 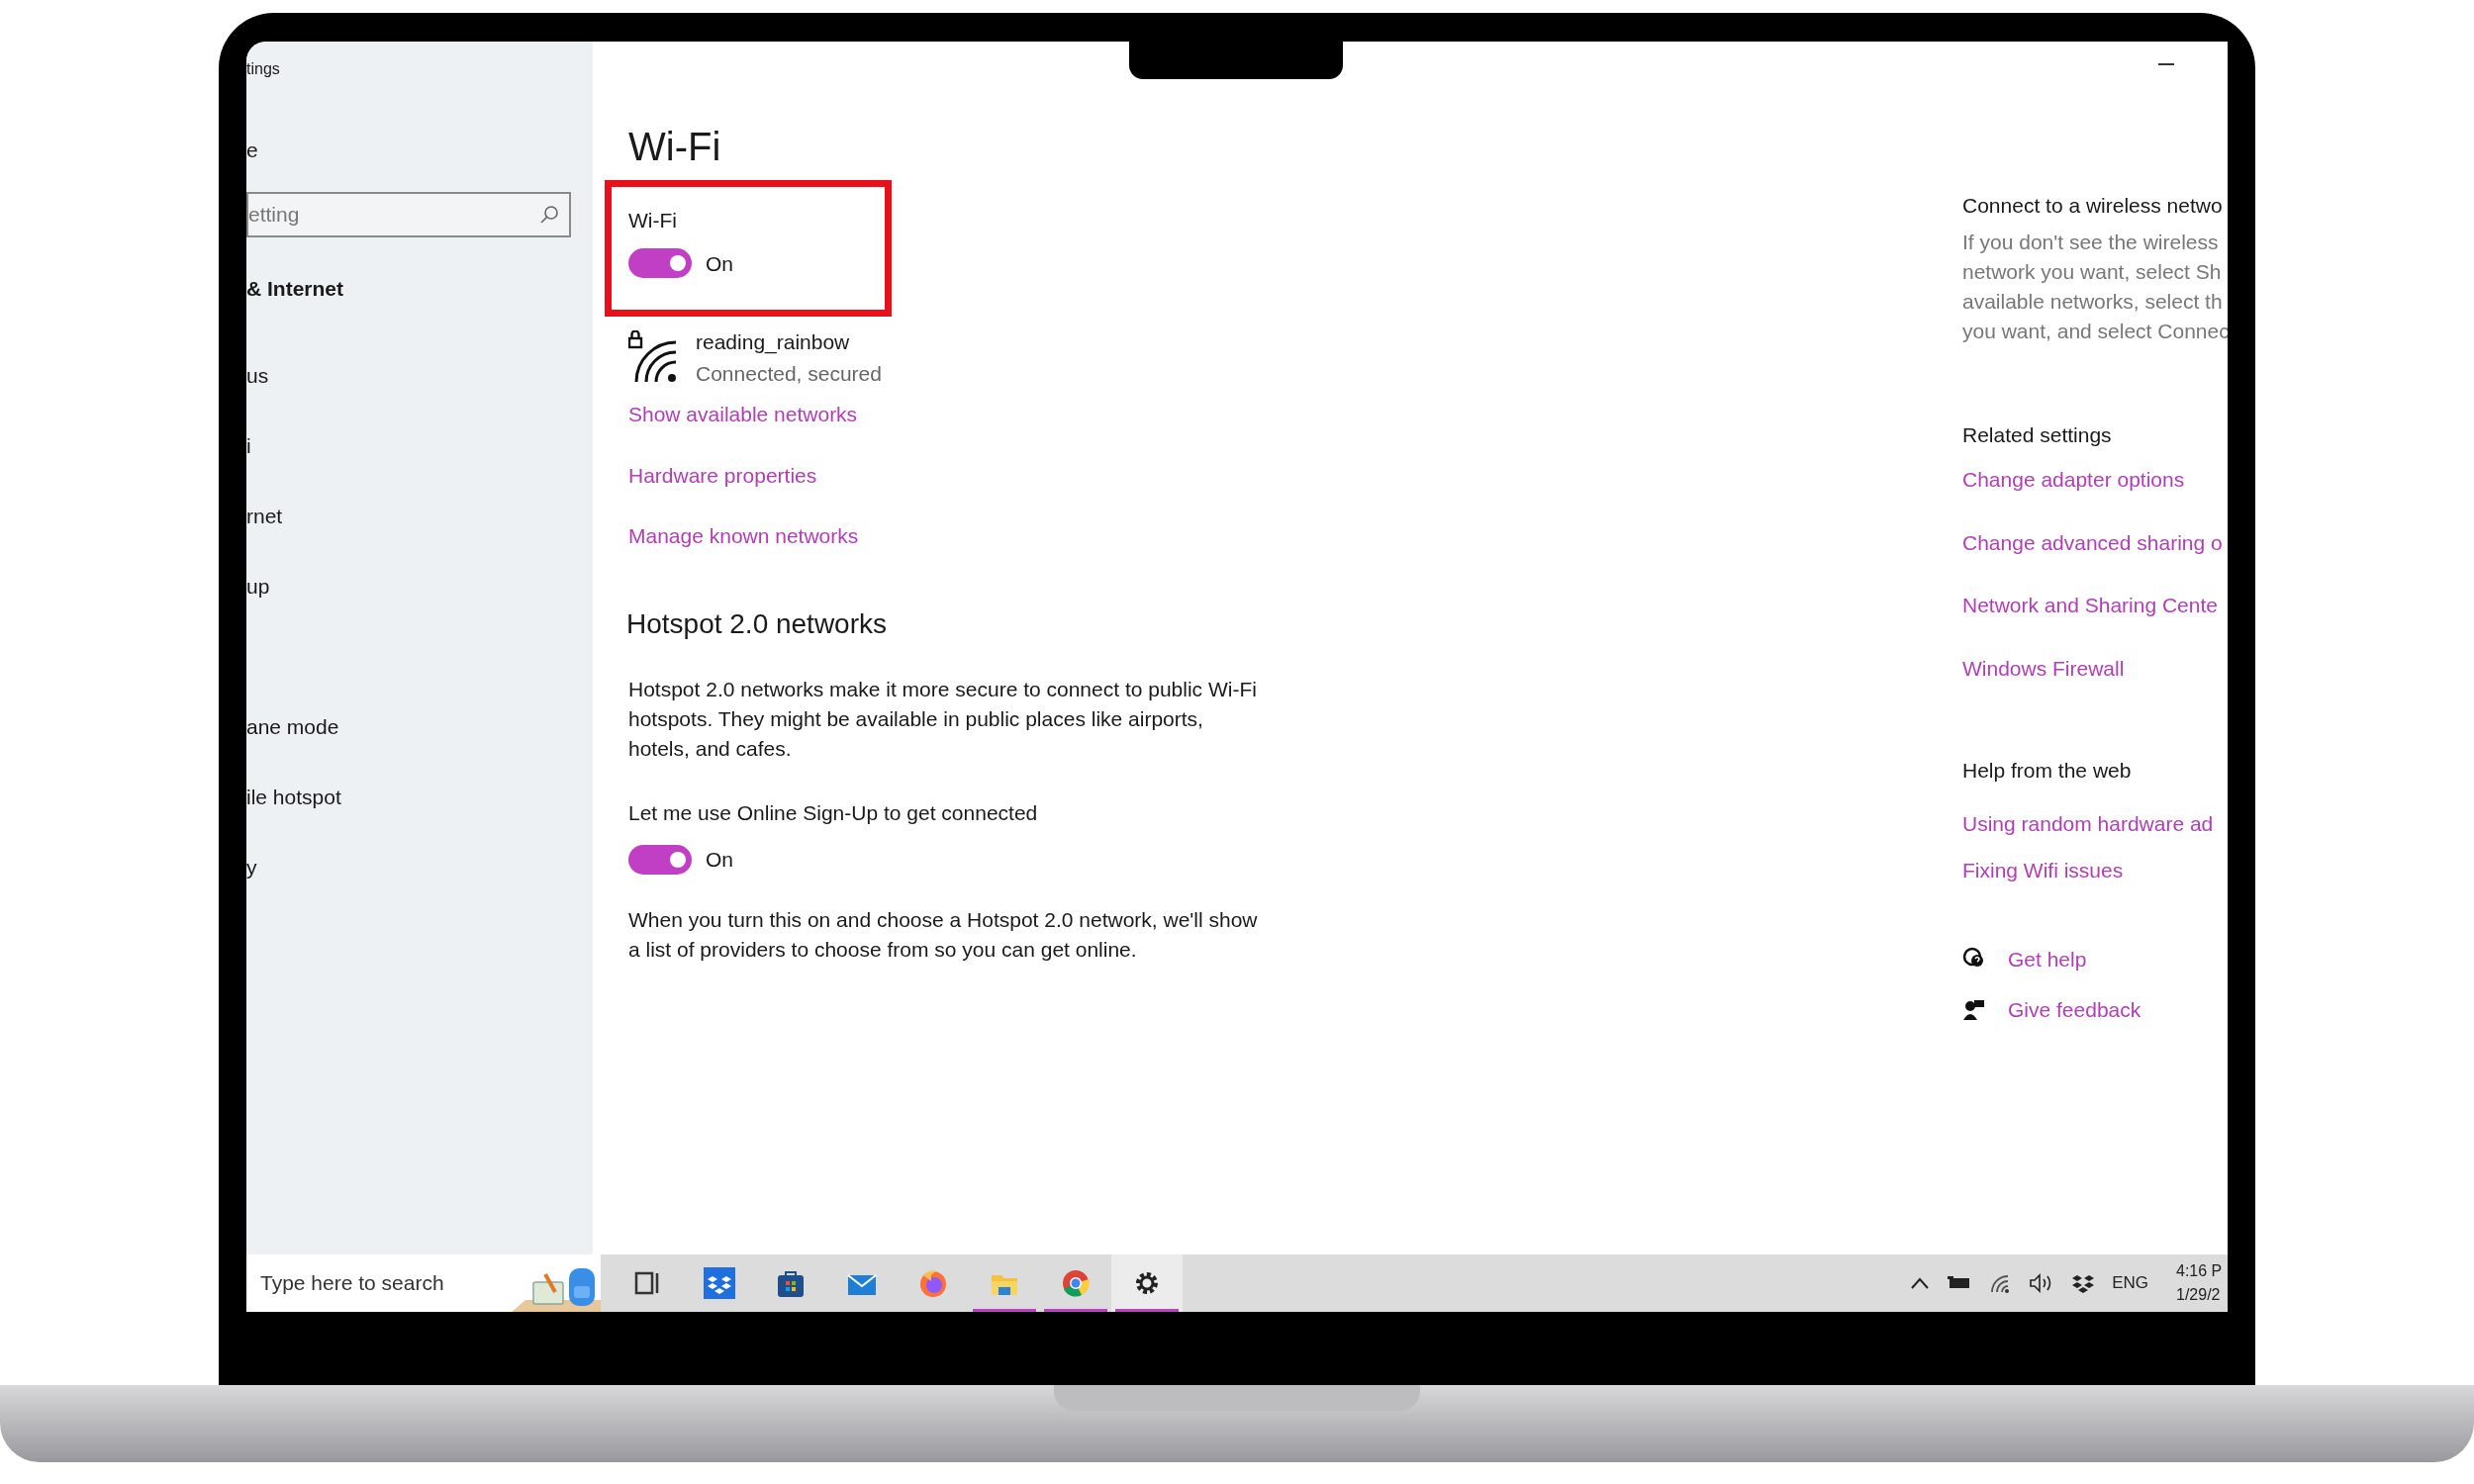 What do you see at coordinates (1147, 1283) in the screenshot?
I see `taskbar-app-button` at bounding box center [1147, 1283].